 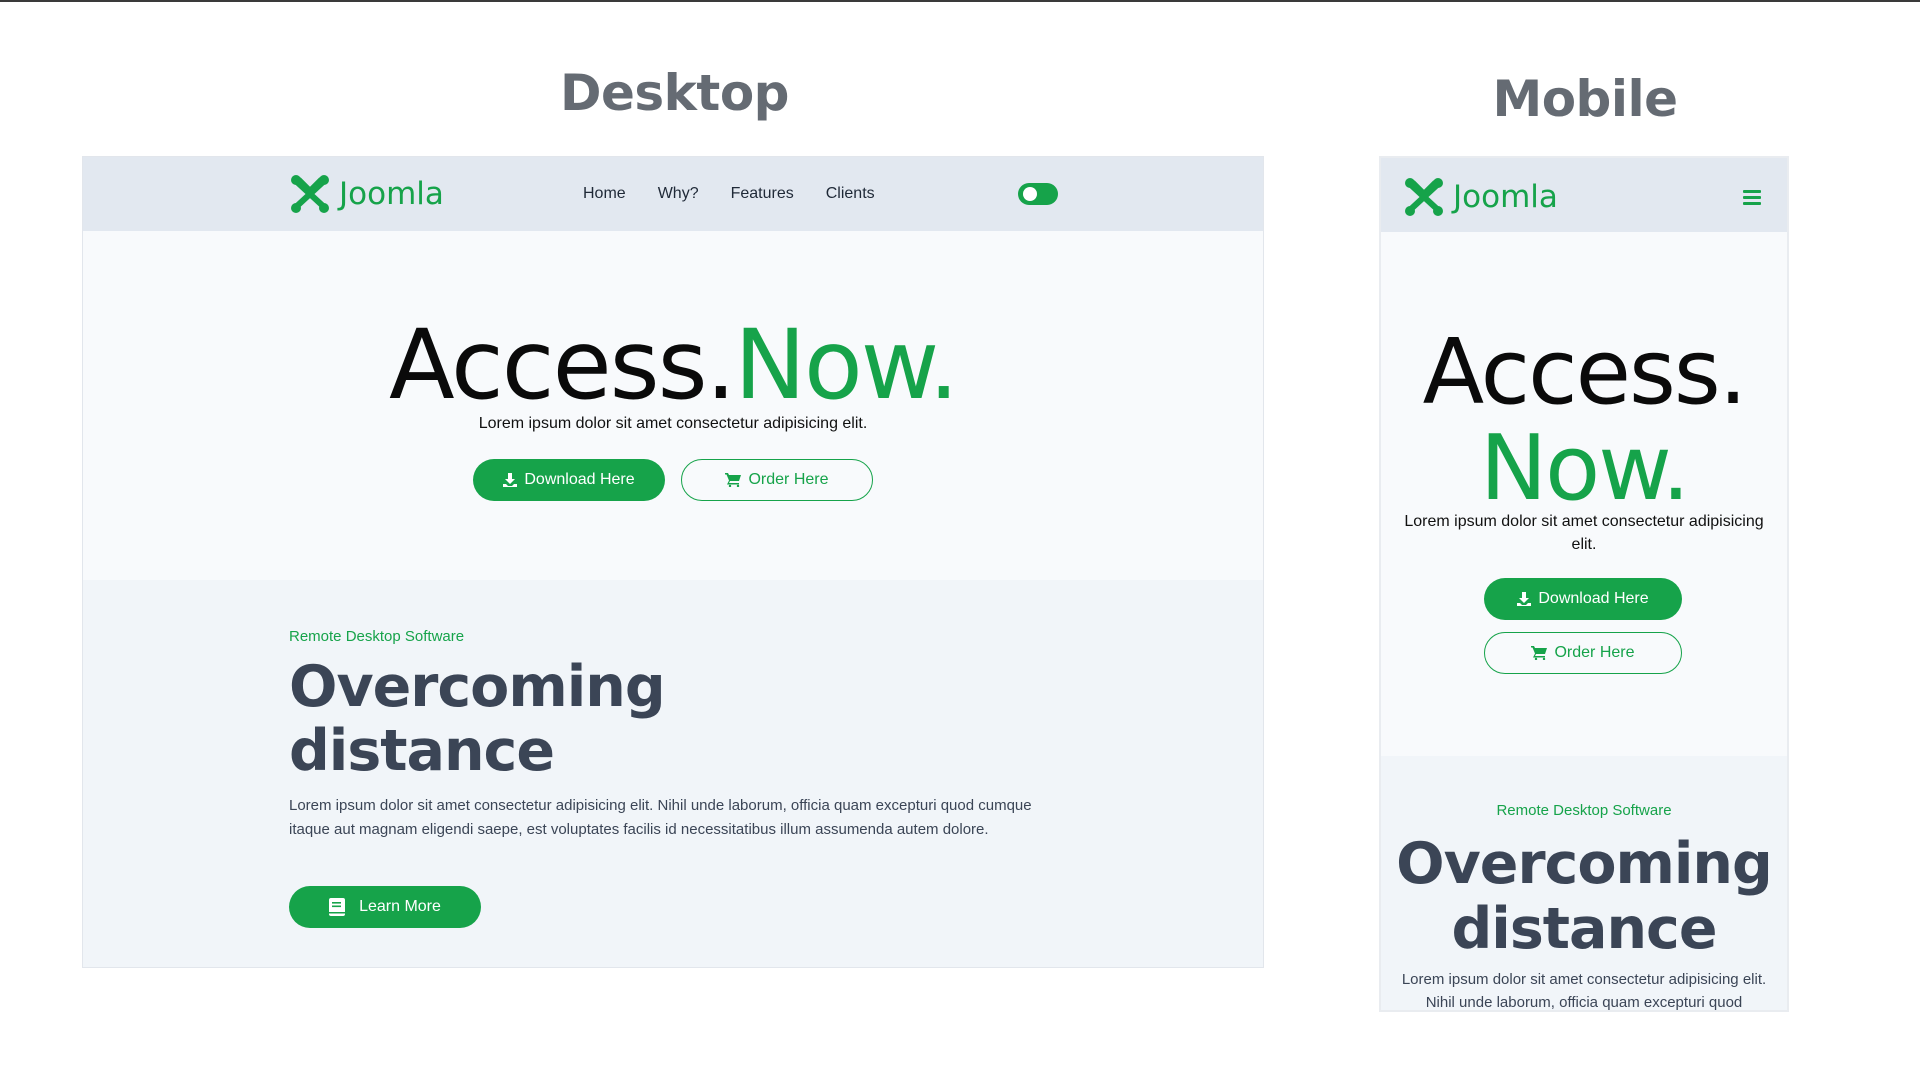 I want to click on hamburger-menu-icon, so click(x=1752, y=197).